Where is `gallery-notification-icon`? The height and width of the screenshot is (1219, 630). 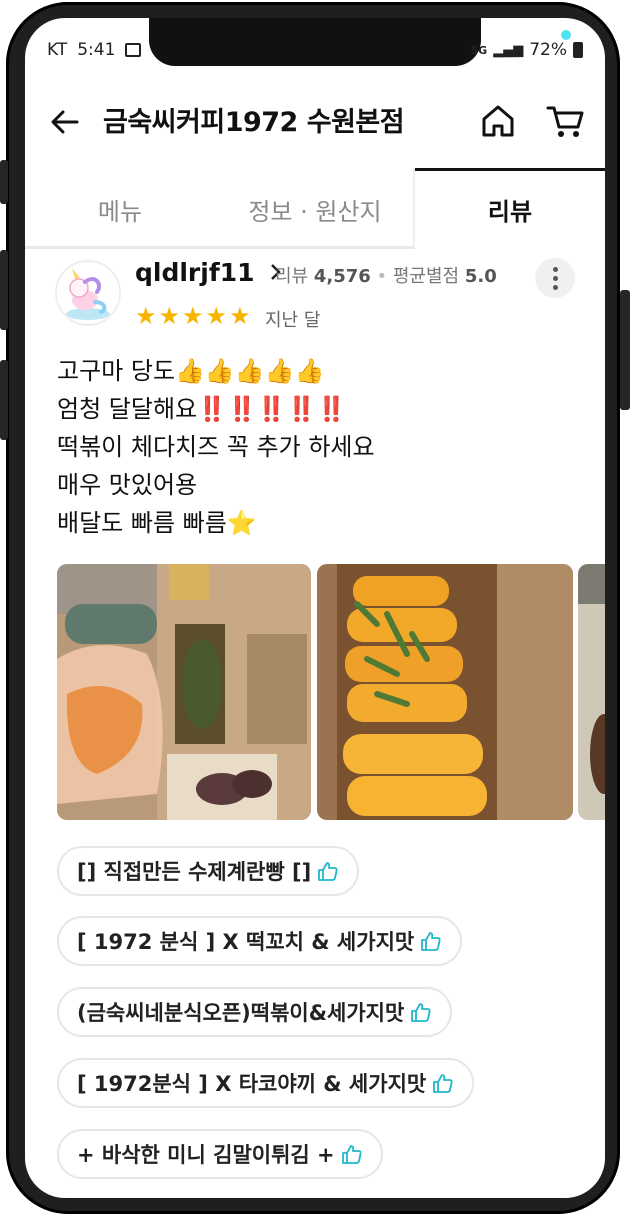
gallery-notification-icon is located at coordinates (133, 50).